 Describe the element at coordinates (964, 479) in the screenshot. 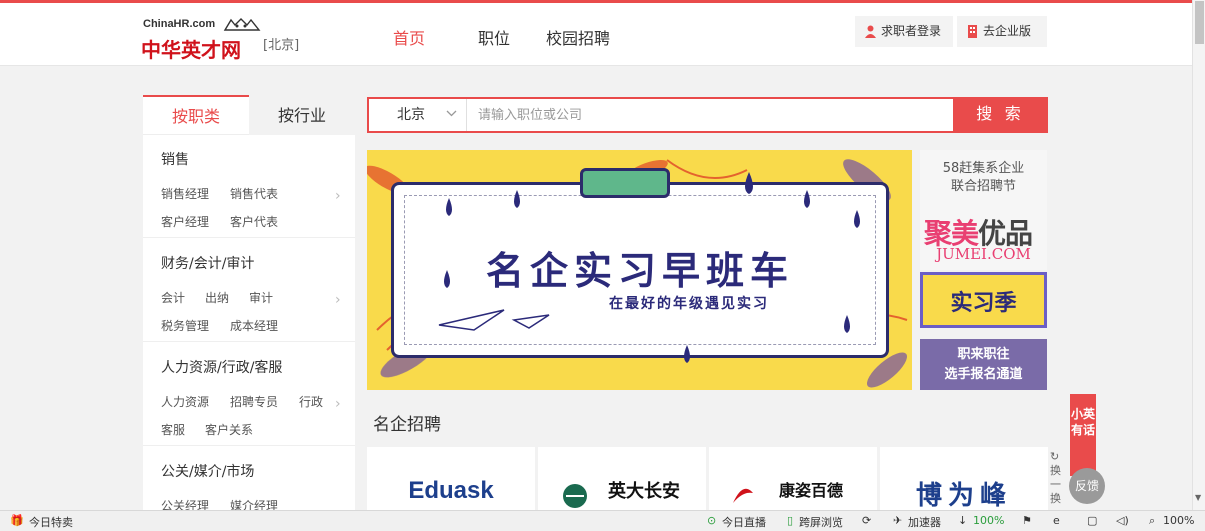

I see `company-bowefeng: 博为峰` at that location.